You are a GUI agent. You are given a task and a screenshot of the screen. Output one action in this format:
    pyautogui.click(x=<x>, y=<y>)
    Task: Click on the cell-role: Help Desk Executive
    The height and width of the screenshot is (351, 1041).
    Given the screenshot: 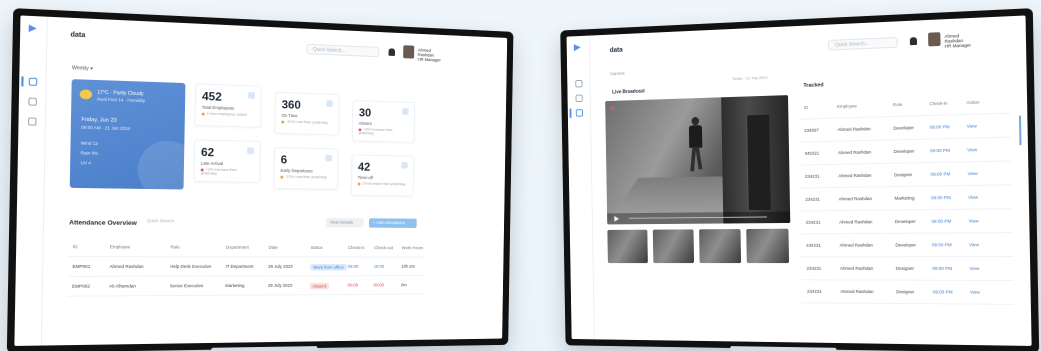 What is the action you would take?
    pyautogui.click(x=191, y=266)
    